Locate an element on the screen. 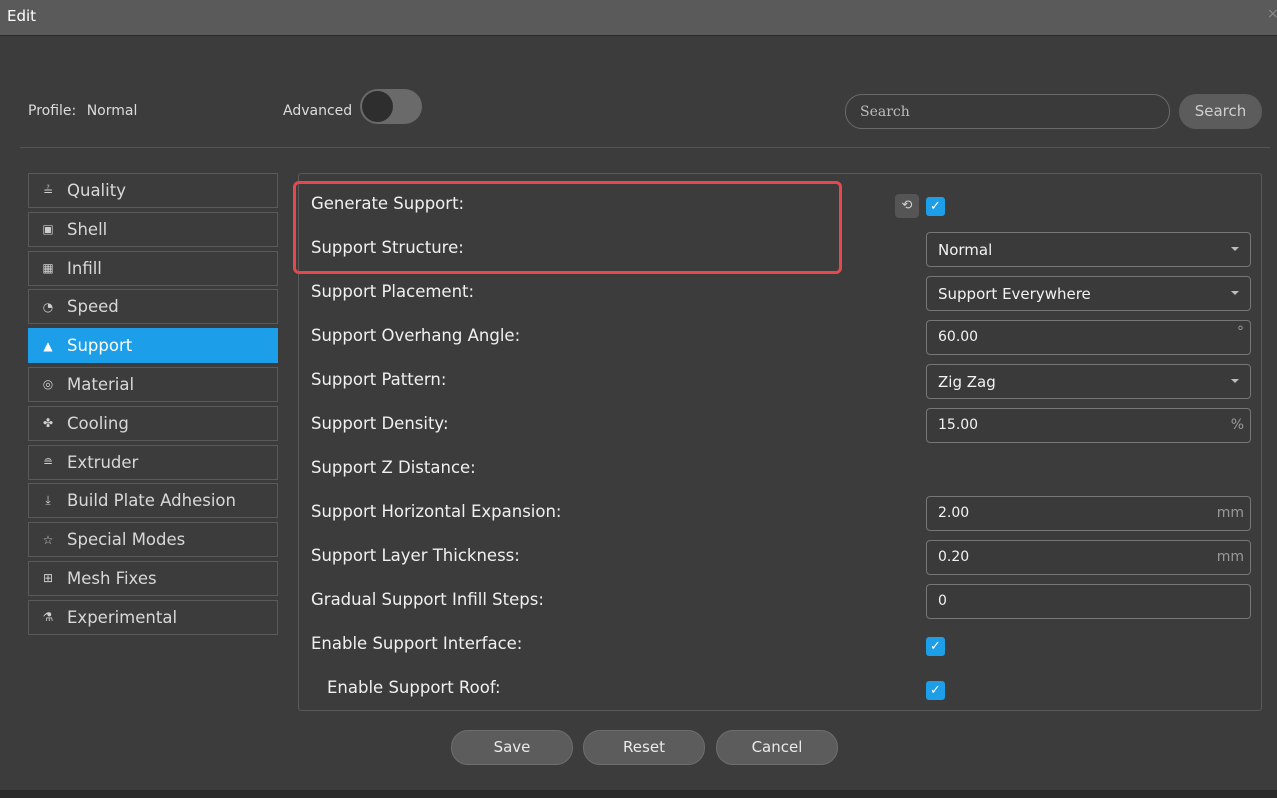  horizontal-expansion-unit: mm is located at coordinates (1230, 513).